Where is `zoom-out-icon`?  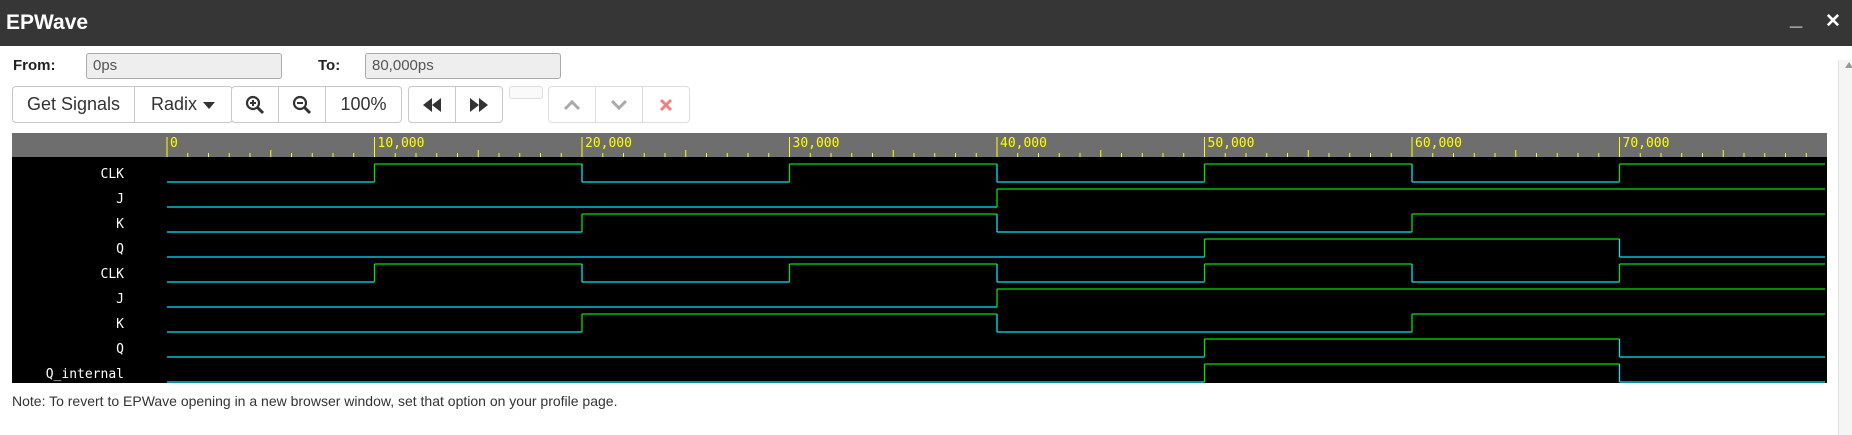
zoom-out-icon is located at coordinates (302, 104).